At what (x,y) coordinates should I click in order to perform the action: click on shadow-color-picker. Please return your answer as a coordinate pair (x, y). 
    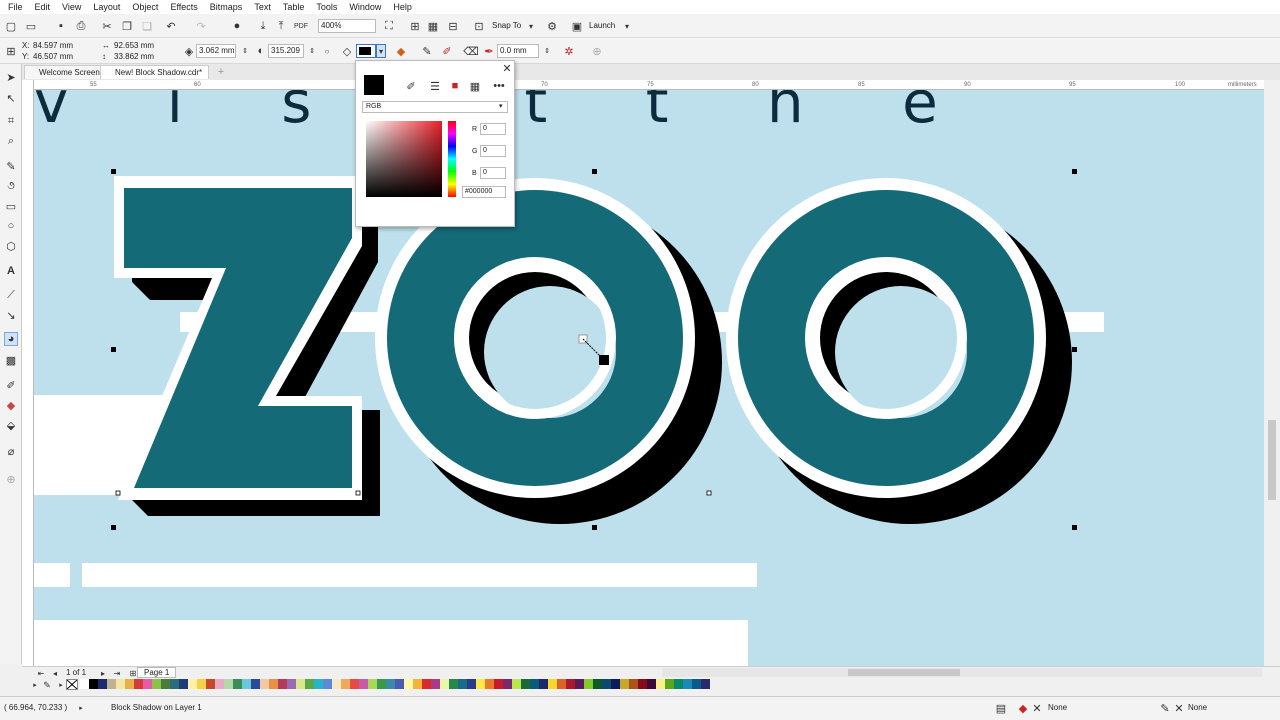
    Looking at the image, I should click on (366, 51).